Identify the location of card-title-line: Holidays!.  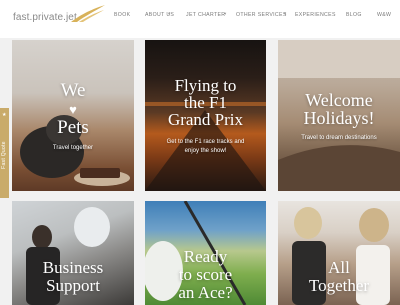
(339, 118).